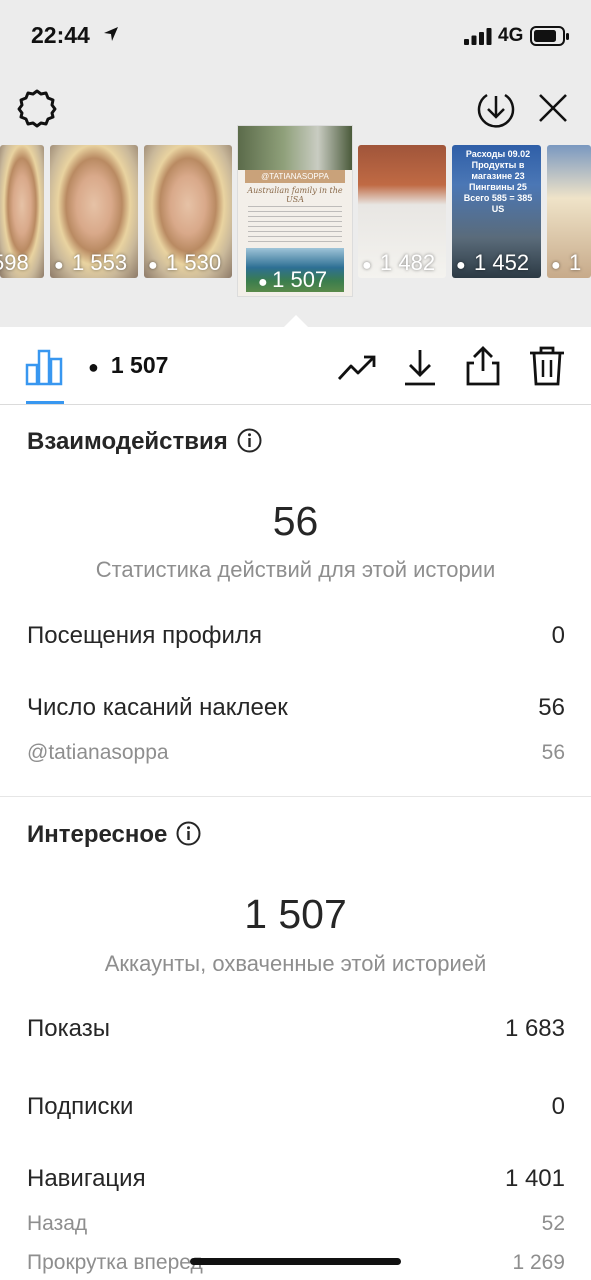 This screenshot has height=1280, width=591. Describe the element at coordinates (420, 367) in the screenshot. I see `save-download-icon` at that location.